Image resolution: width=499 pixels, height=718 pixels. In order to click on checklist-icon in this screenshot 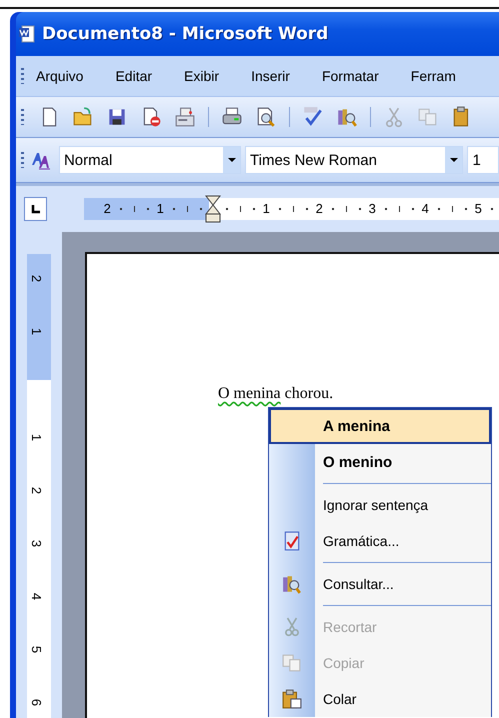, I will do `click(292, 541)`.